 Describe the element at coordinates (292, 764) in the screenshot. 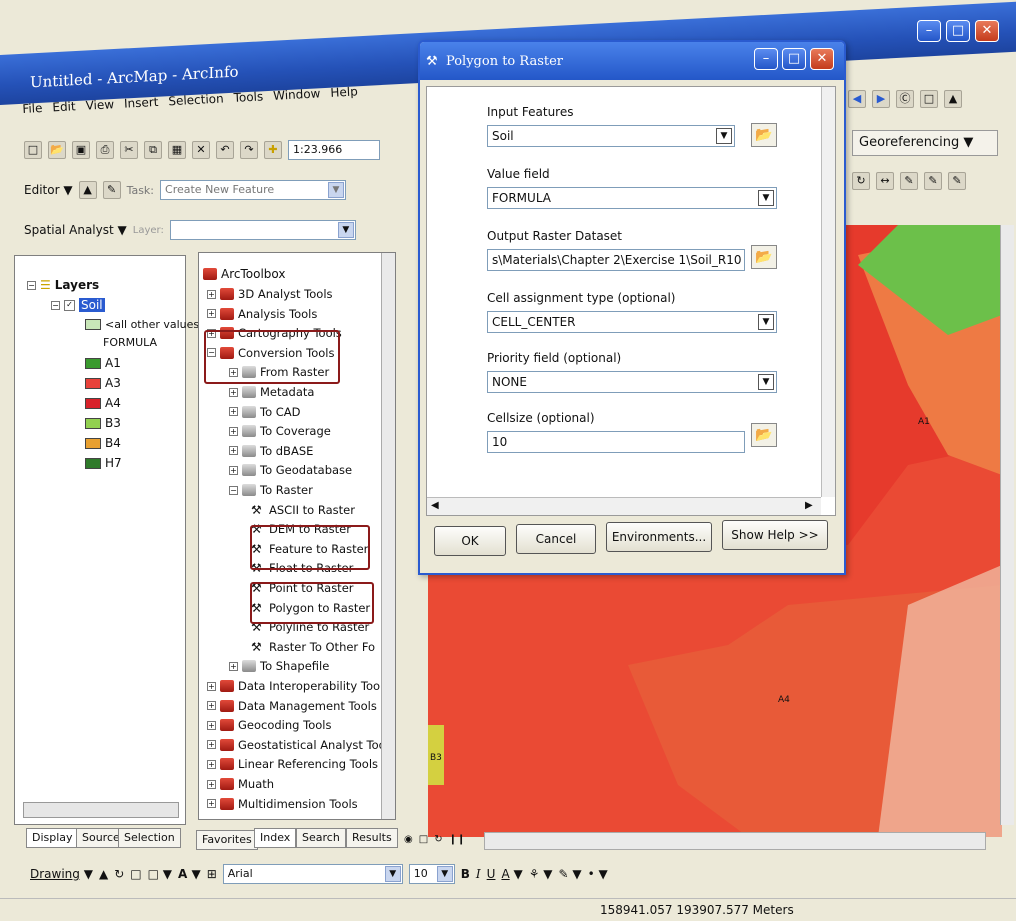

I see `toolbox-item-linear-referencing-tools: + Linear Referencing Tools` at that location.